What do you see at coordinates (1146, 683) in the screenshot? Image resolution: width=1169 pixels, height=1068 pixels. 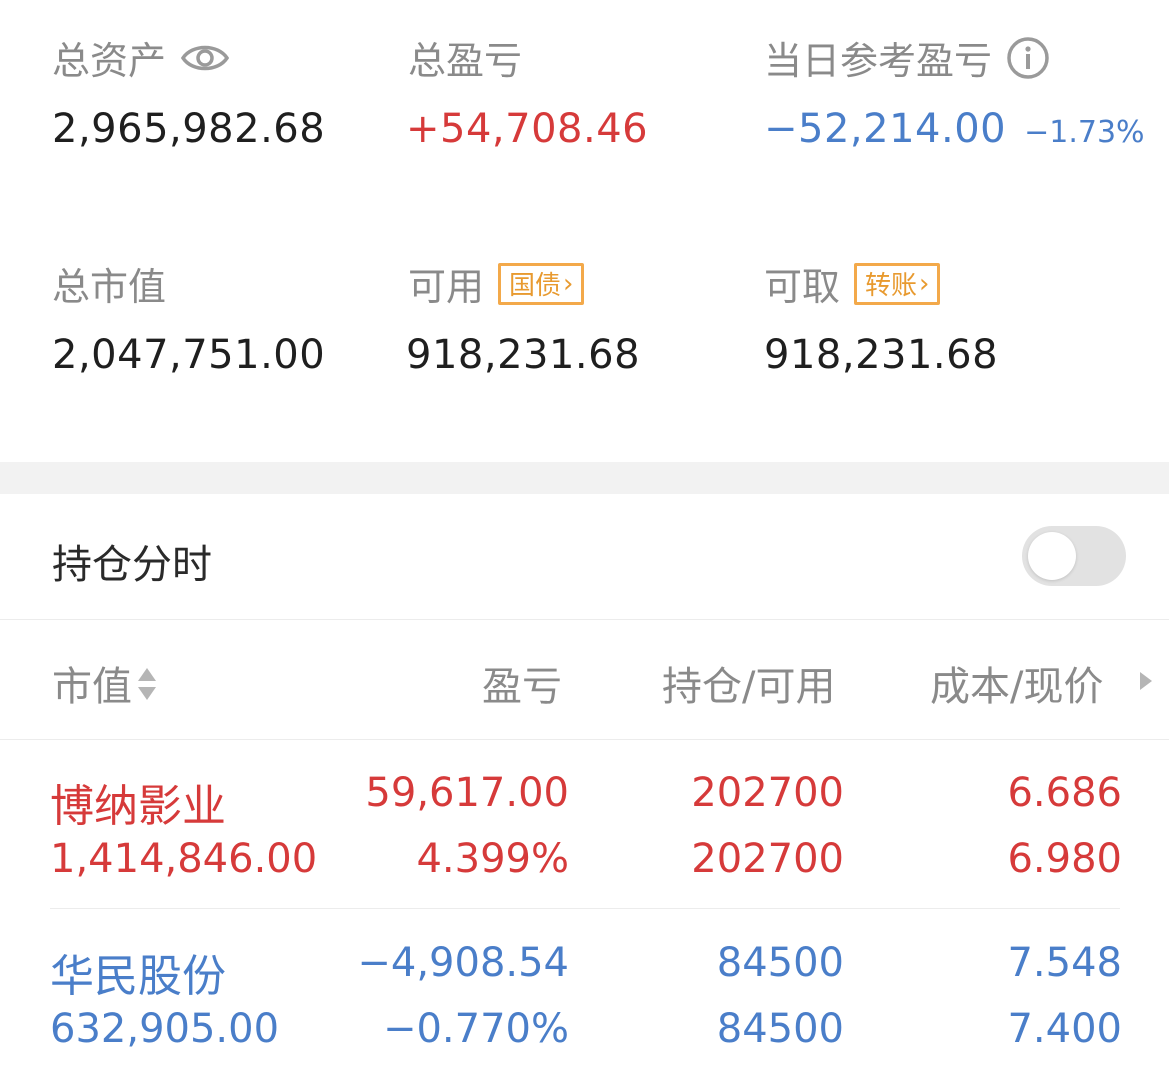 I see `chevron-right-icon` at bounding box center [1146, 683].